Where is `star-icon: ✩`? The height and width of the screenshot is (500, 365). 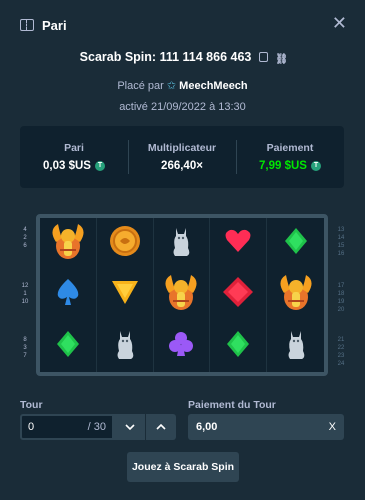 star-icon: ✩ is located at coordinates (171, 86).